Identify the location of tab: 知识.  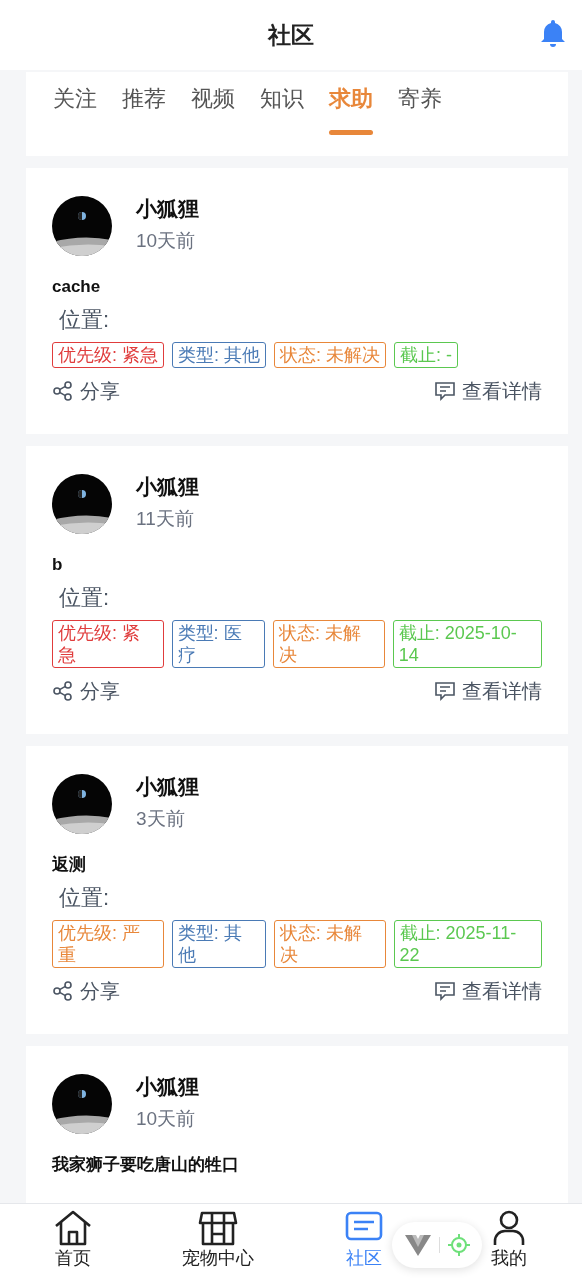
(282, 99).